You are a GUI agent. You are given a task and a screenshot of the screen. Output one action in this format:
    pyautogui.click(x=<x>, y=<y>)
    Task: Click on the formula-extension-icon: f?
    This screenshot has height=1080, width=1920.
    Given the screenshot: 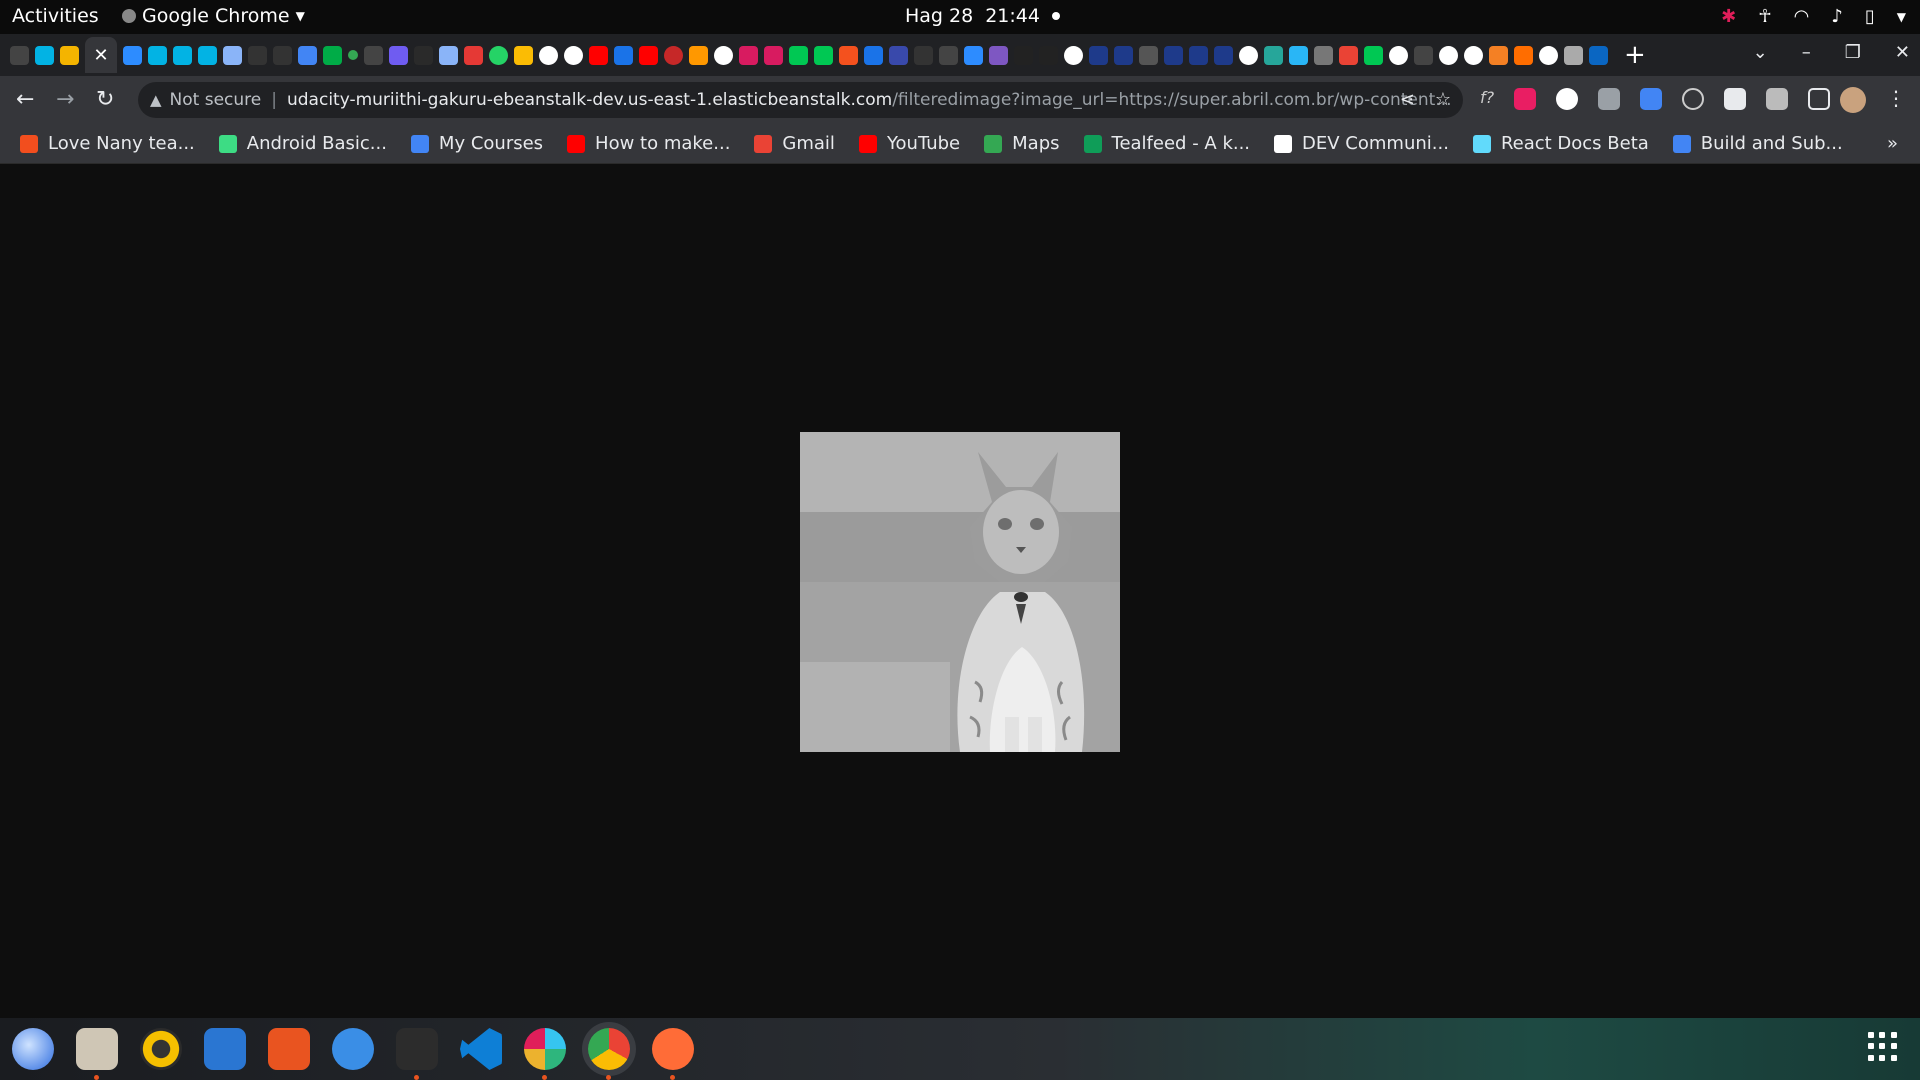 What is the action you would take?
    pyautogui.click(x=1487, y=99)
    